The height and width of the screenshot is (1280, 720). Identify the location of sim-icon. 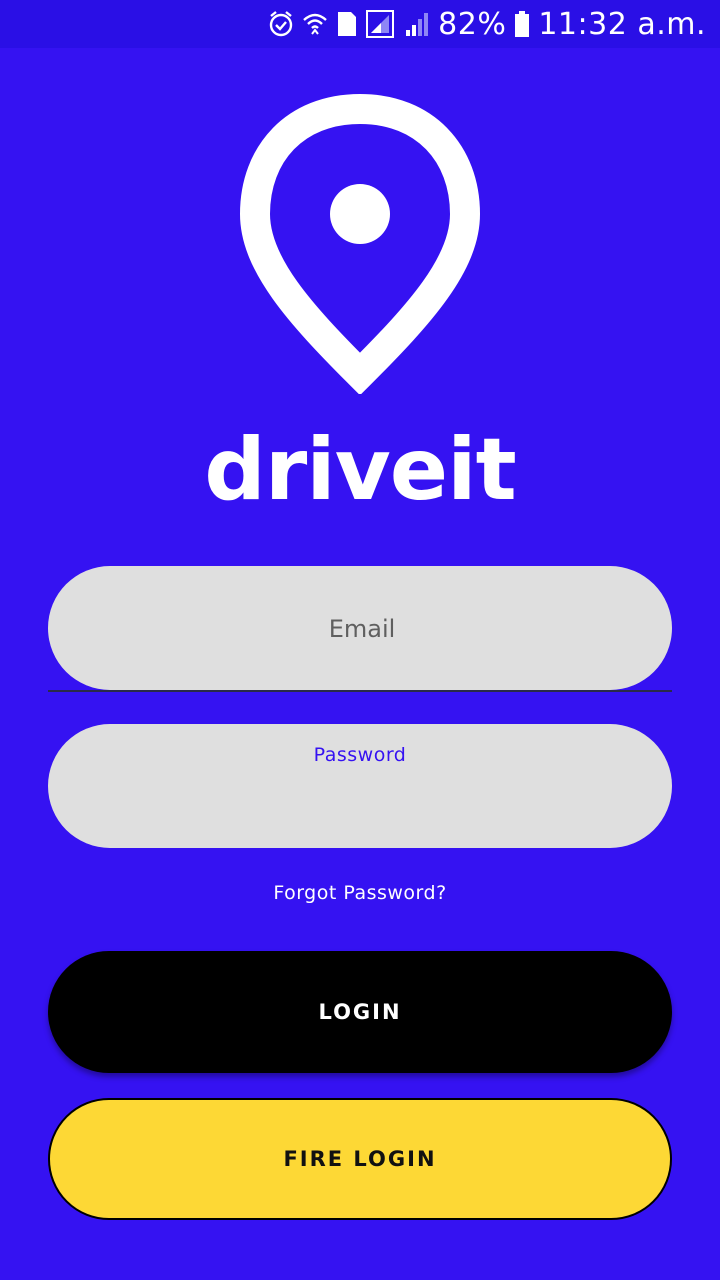
(347, 24).